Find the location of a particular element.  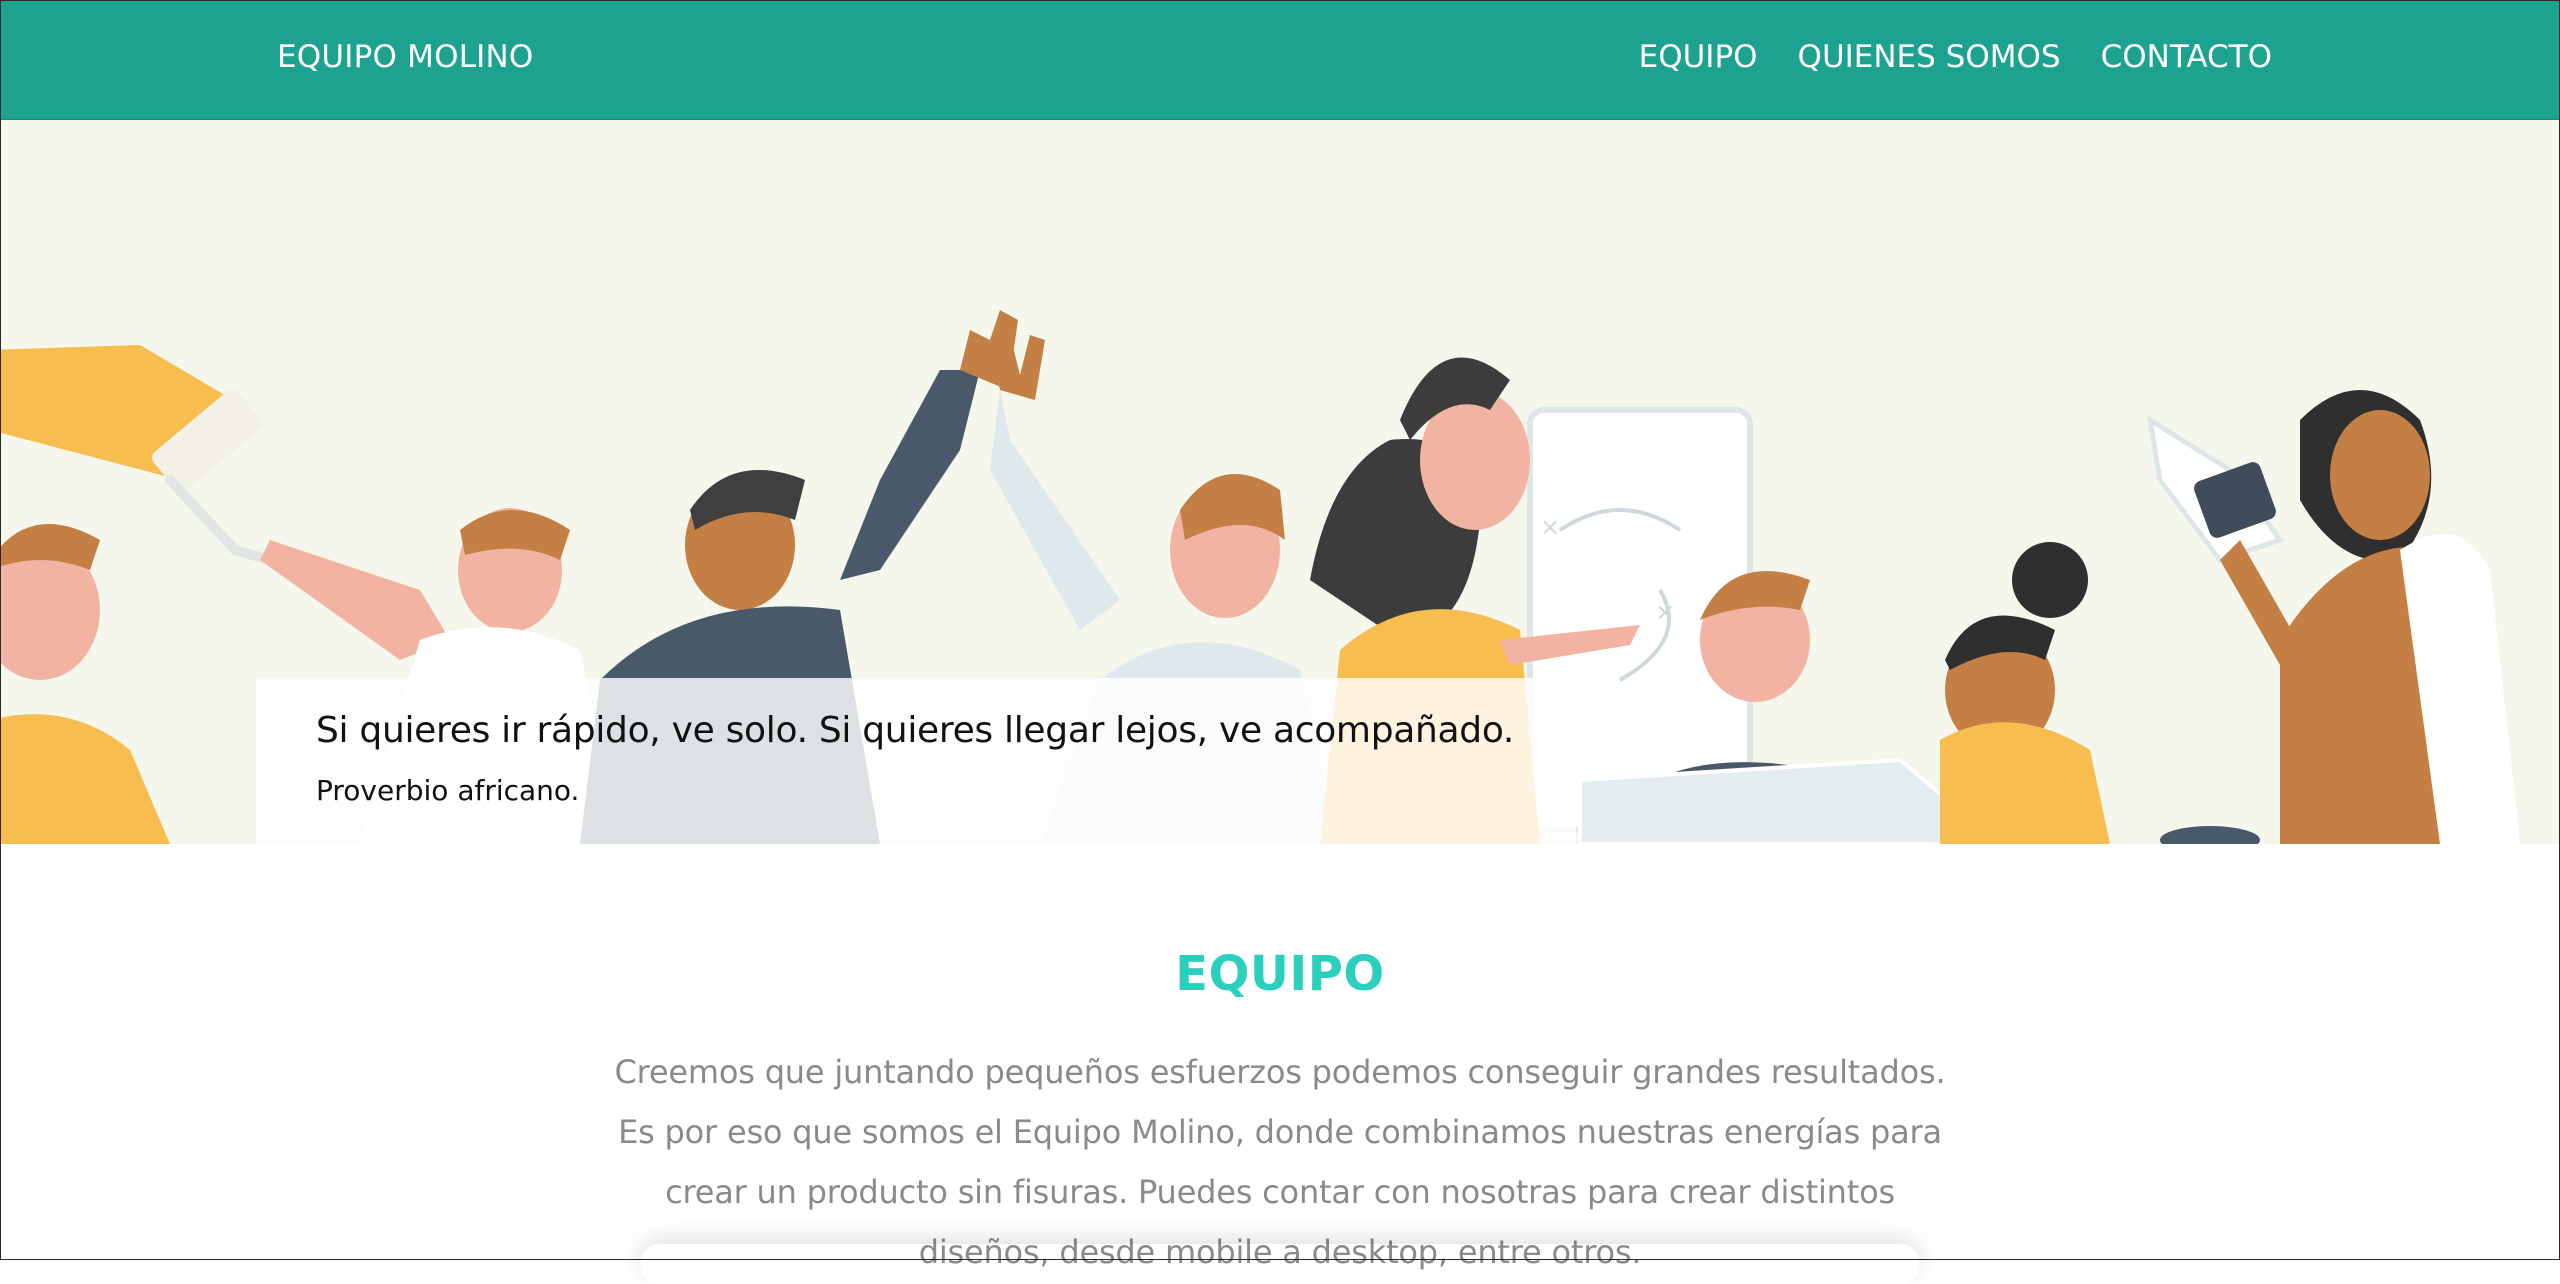

card-shadow-divider is located at coordinates (1280, 1264).